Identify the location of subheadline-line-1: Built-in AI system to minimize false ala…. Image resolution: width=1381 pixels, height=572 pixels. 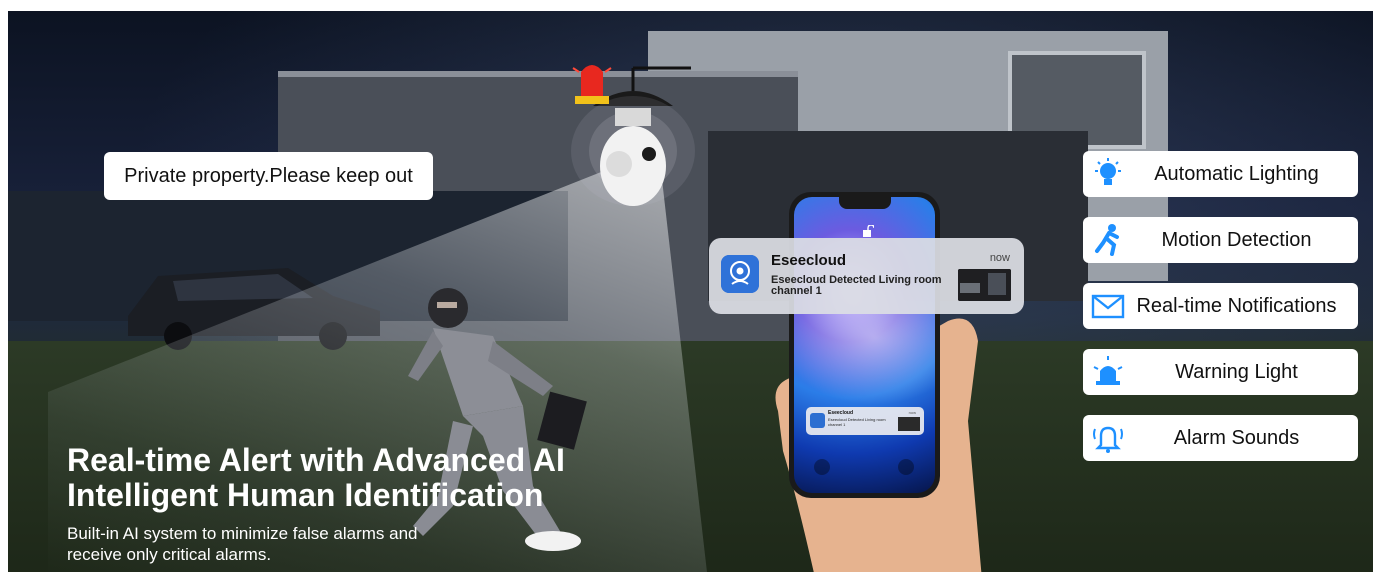
(242, 533).